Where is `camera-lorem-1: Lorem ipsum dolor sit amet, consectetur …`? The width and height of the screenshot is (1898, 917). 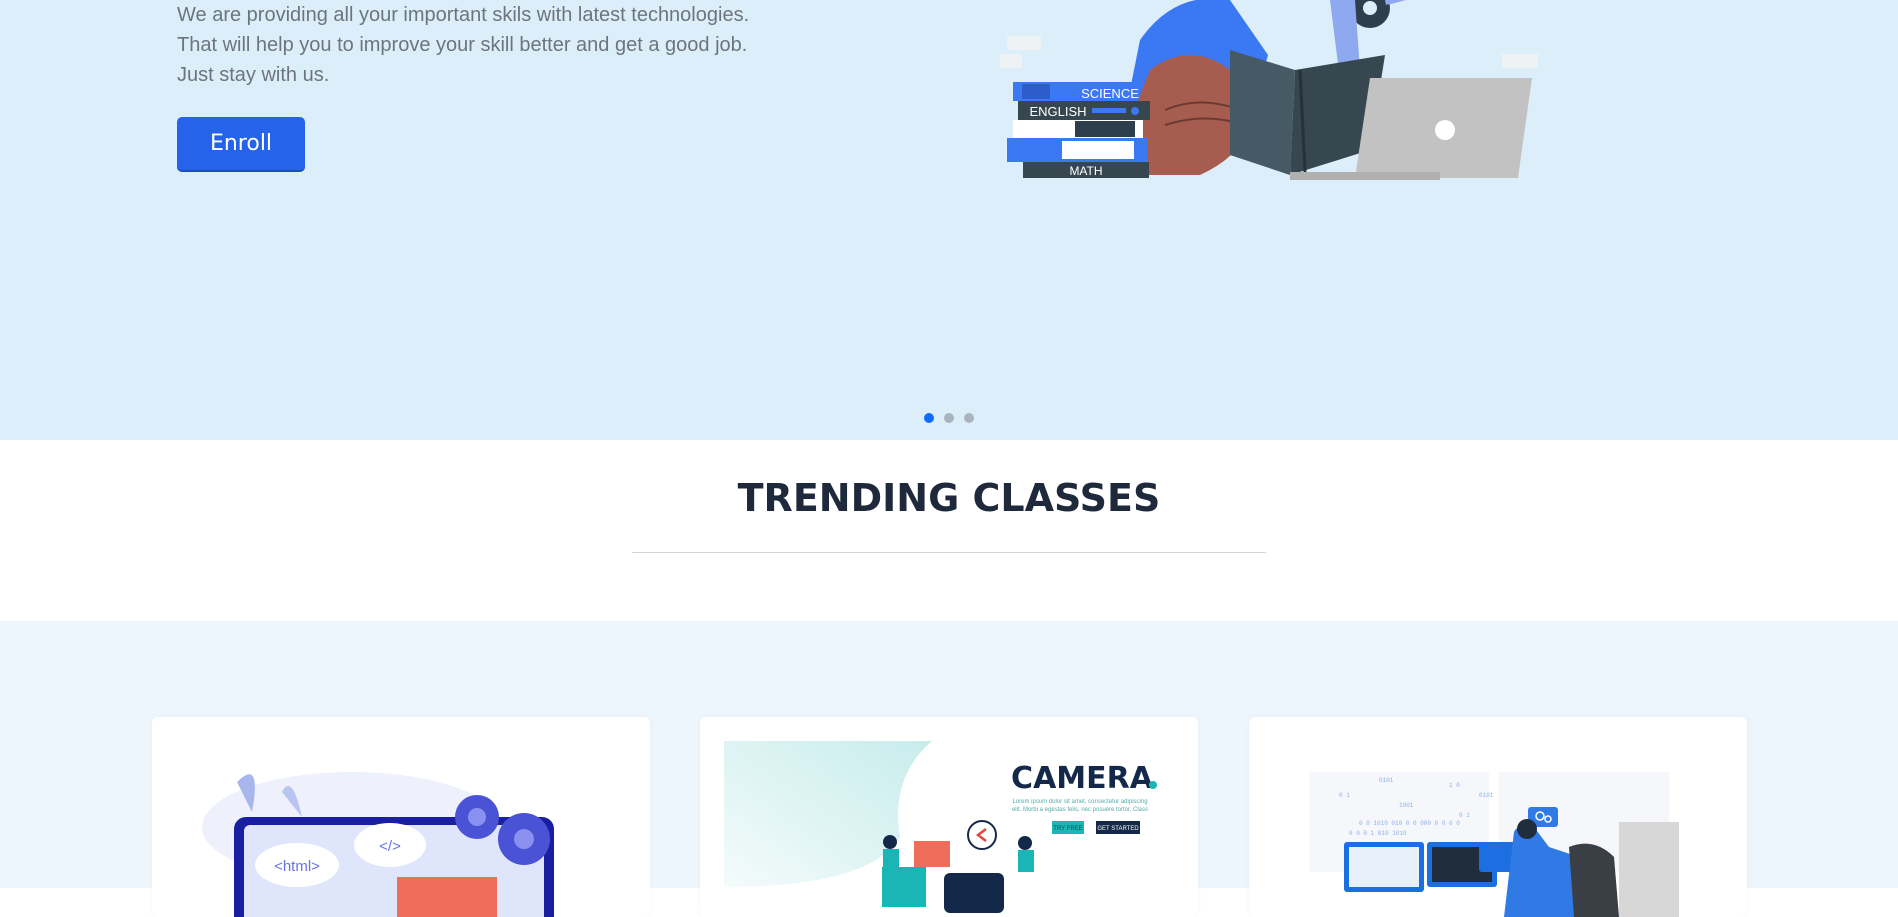 camera-lorem-1: Lorem ipsum dolor sit amet, consectetur … is located at coordinates (1079, 802).